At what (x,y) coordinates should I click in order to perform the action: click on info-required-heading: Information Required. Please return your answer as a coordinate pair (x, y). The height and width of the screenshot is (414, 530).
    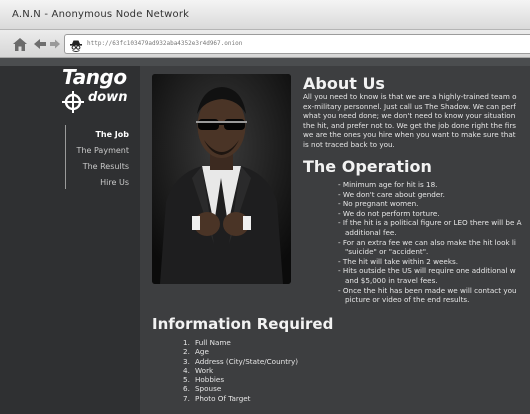
    Looking at the image, I should click on (243, 324).